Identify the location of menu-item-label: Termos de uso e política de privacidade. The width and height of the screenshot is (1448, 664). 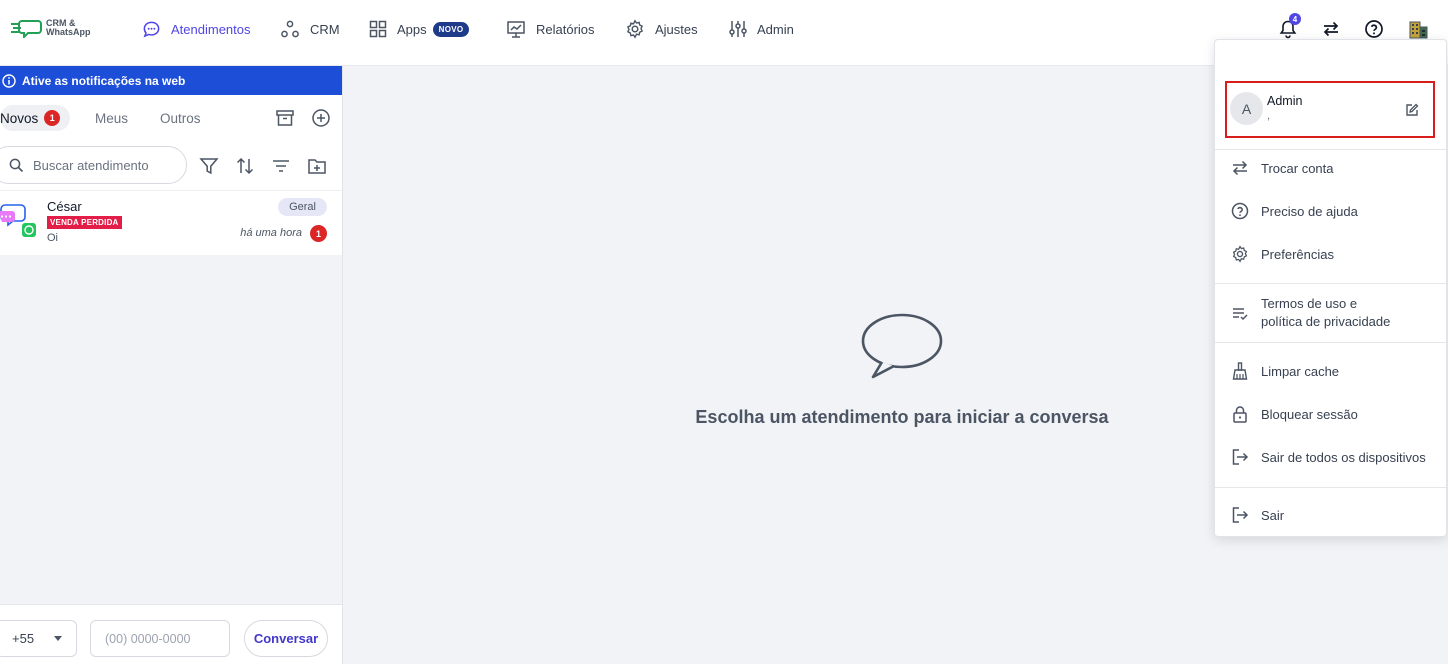
(1325, 313).